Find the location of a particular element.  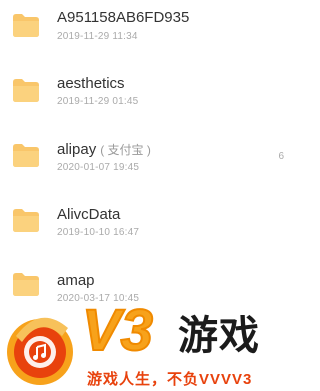

file-date: 2019-11-29 11:34 is located at coordinates (97, 36).